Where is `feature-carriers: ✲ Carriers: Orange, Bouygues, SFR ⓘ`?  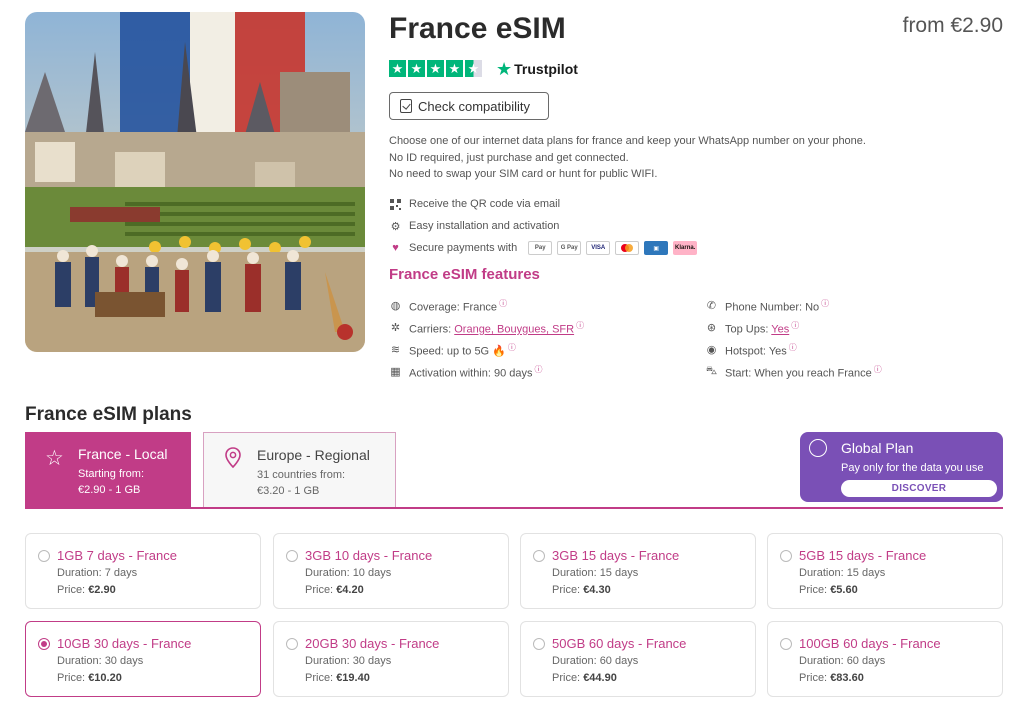 feature-carriers: ✲ Carriers: Orange, Bouygues, SFR ⓘ is located at coordinates (487, 328).